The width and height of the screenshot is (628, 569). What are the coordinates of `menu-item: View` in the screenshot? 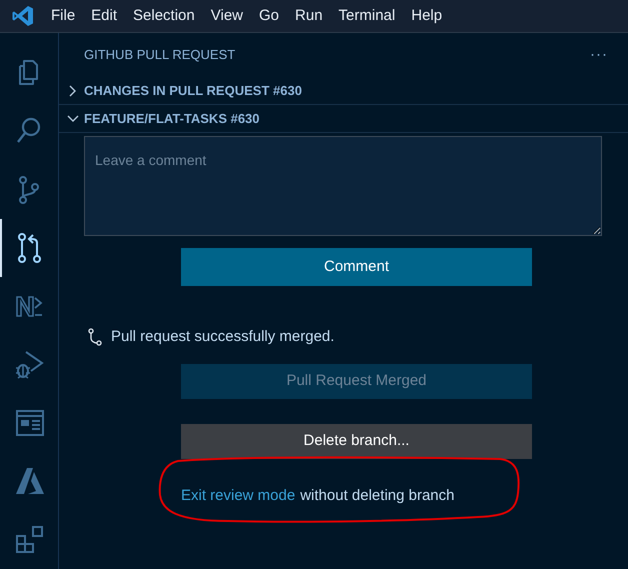 It's located at (226, 16).